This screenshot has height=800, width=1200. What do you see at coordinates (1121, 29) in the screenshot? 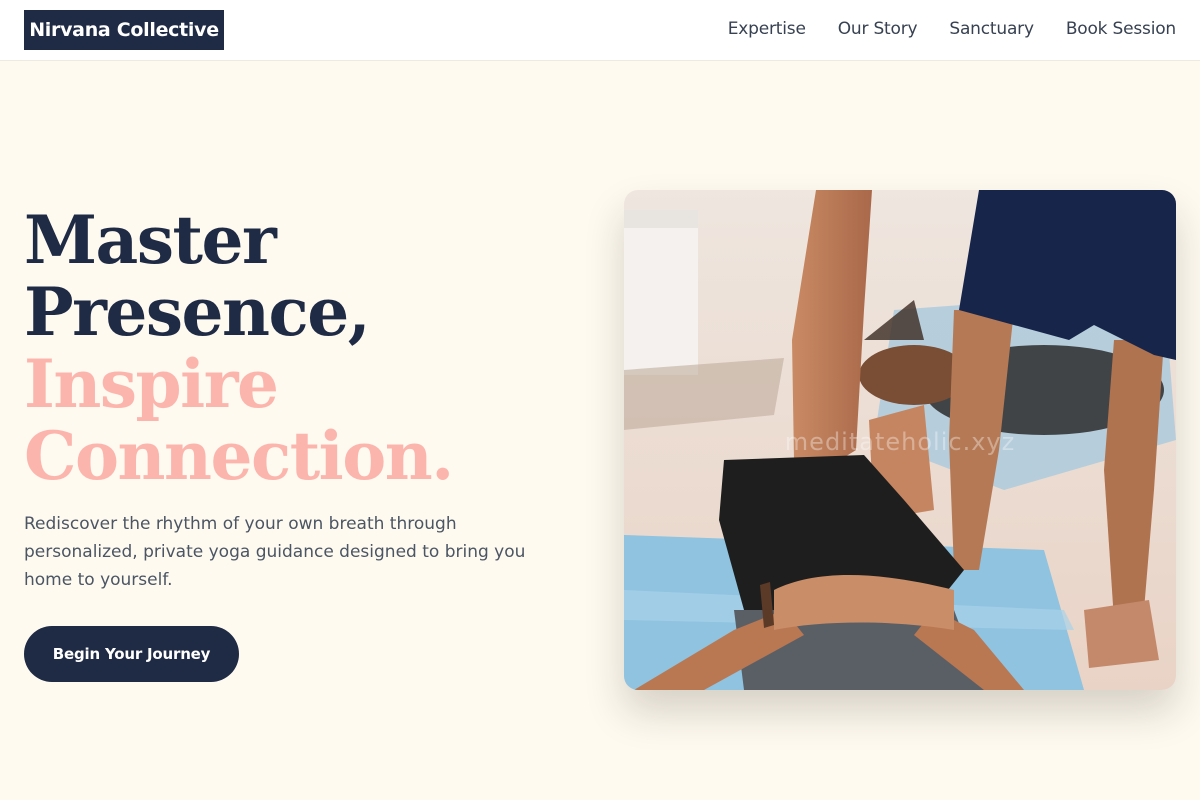
I see `nav-link-book-session: Book Session` at bounding box center [1121, 29].